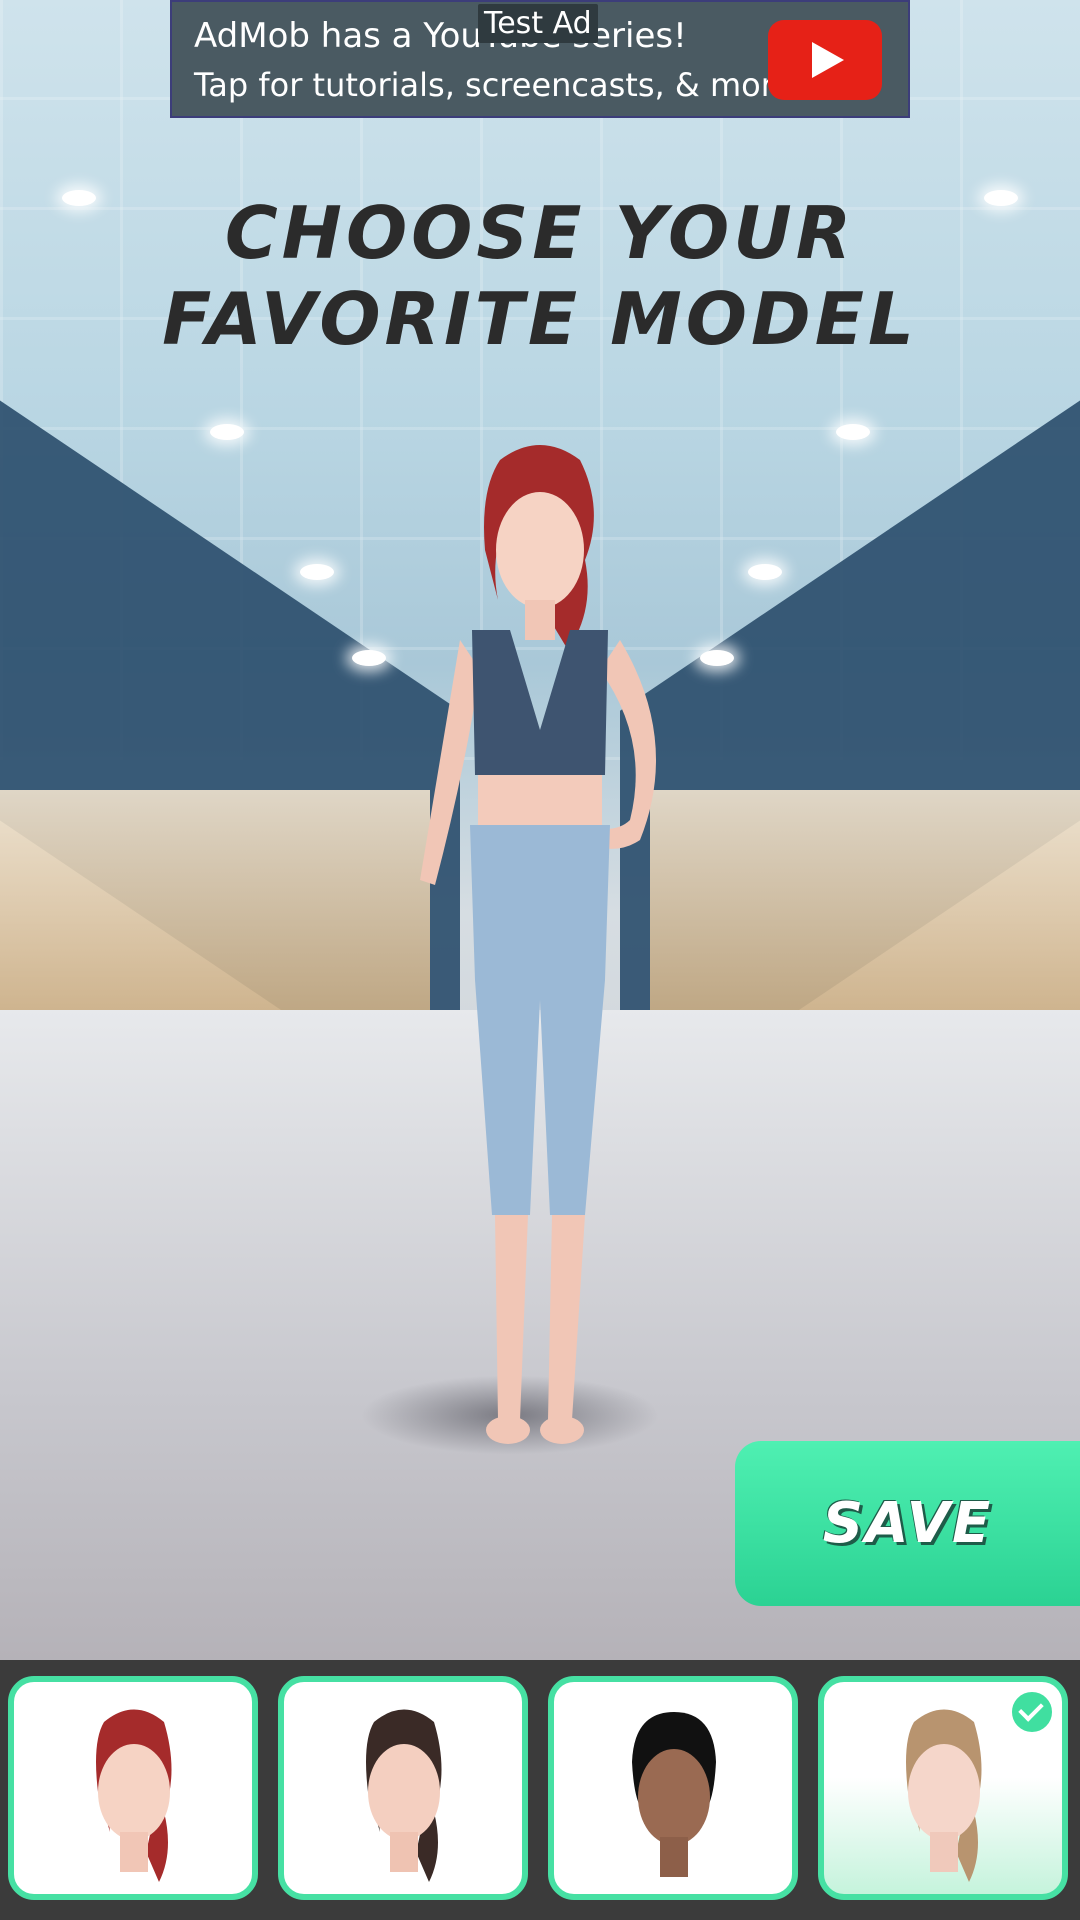 This screenshot has height=1920, width=1080. I want to click on model-neck, so click(540, 620).